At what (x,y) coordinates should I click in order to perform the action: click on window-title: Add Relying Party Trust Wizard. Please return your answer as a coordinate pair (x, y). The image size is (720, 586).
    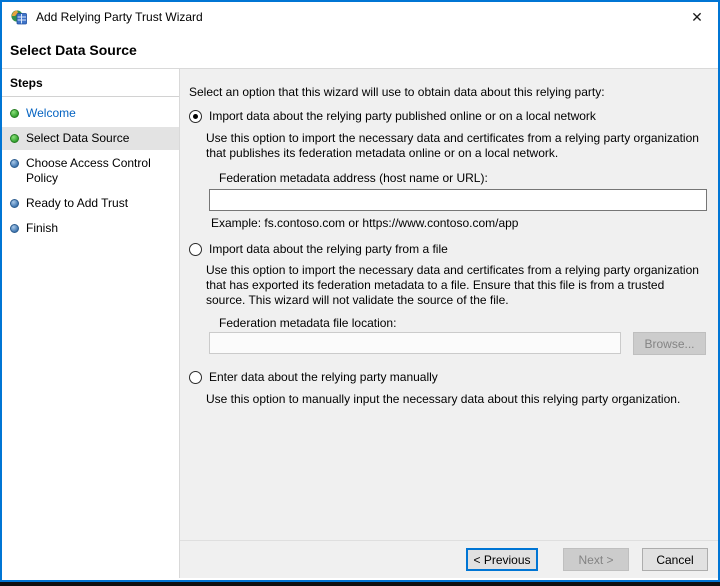
    Looking at the image, I should click on (119, 17).